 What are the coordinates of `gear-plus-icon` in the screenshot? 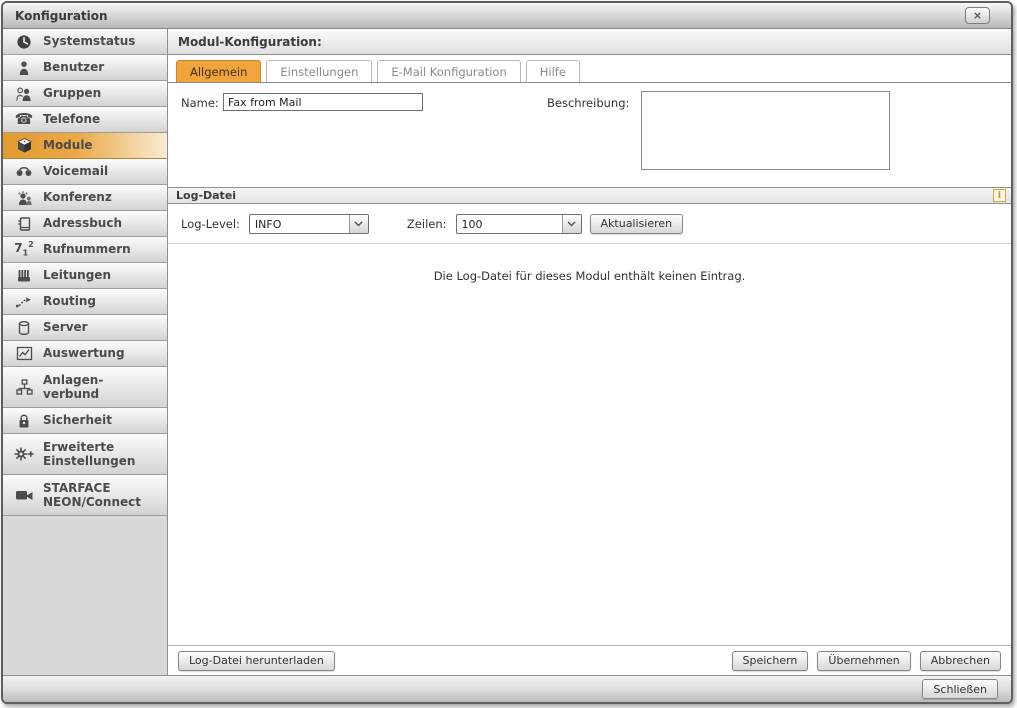 It's located at (24, 454).